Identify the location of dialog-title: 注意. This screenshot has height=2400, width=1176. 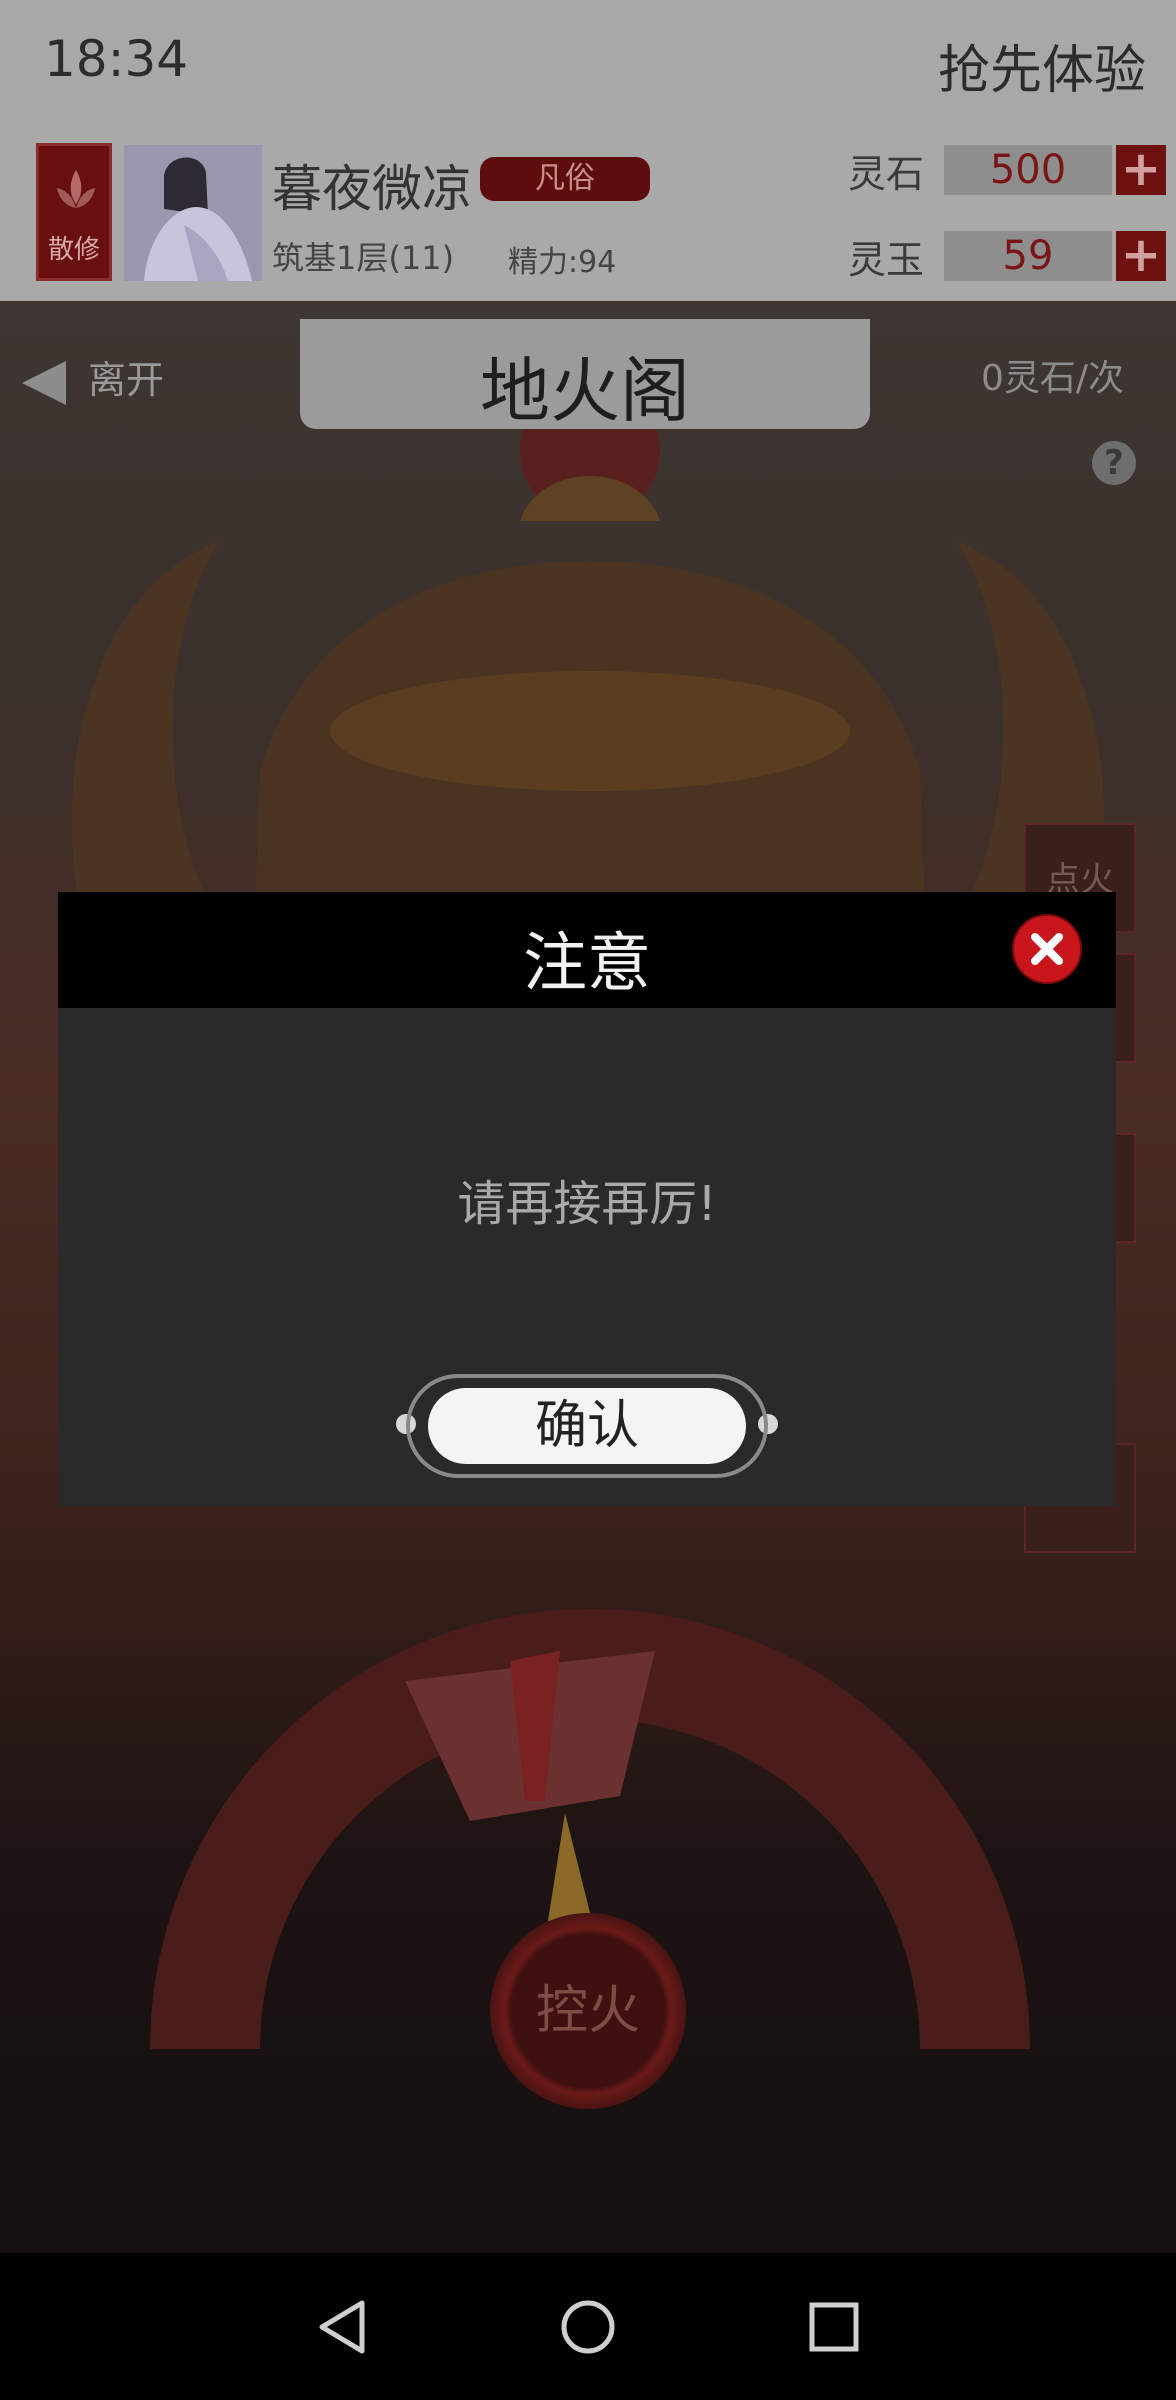
(587, 964).